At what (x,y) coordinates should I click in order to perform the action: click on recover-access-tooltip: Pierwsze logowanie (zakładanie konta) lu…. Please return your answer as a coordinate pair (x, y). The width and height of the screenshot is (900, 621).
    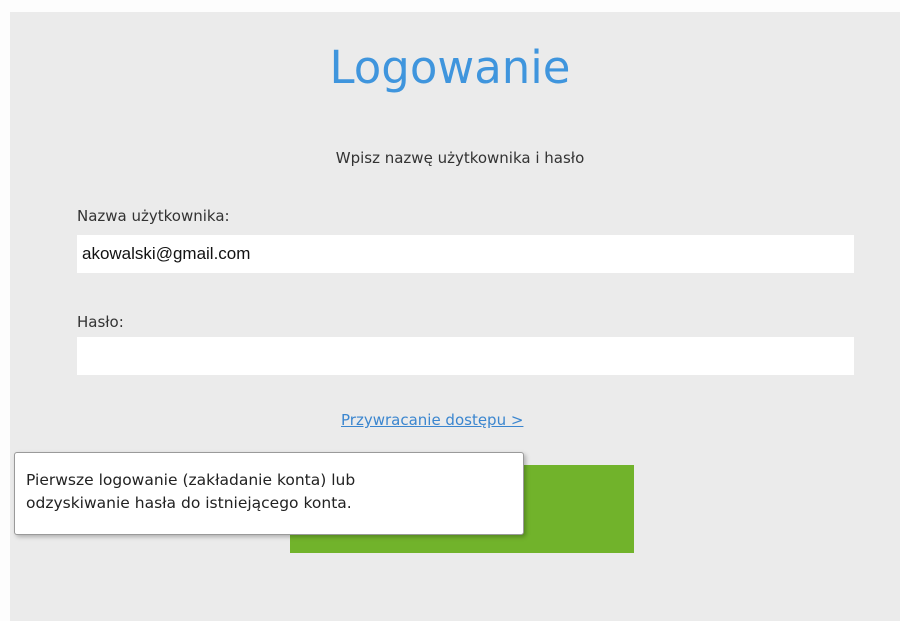
    Looking at the image, I should click on (269, 493).